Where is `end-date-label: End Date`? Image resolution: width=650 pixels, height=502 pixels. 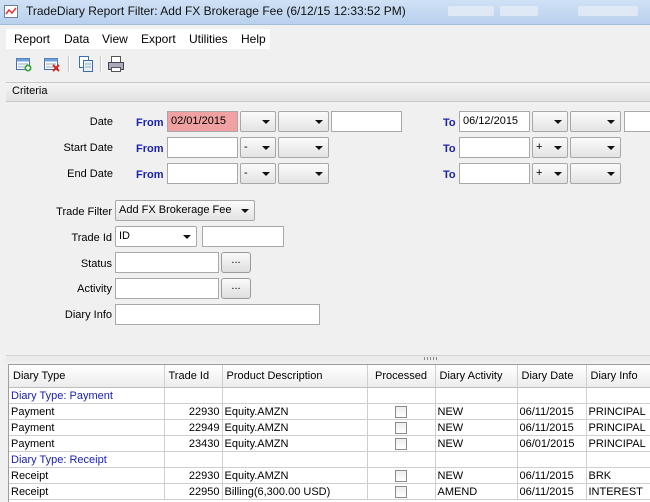 end-date-label: End Date is located at coordinates (90, 174).